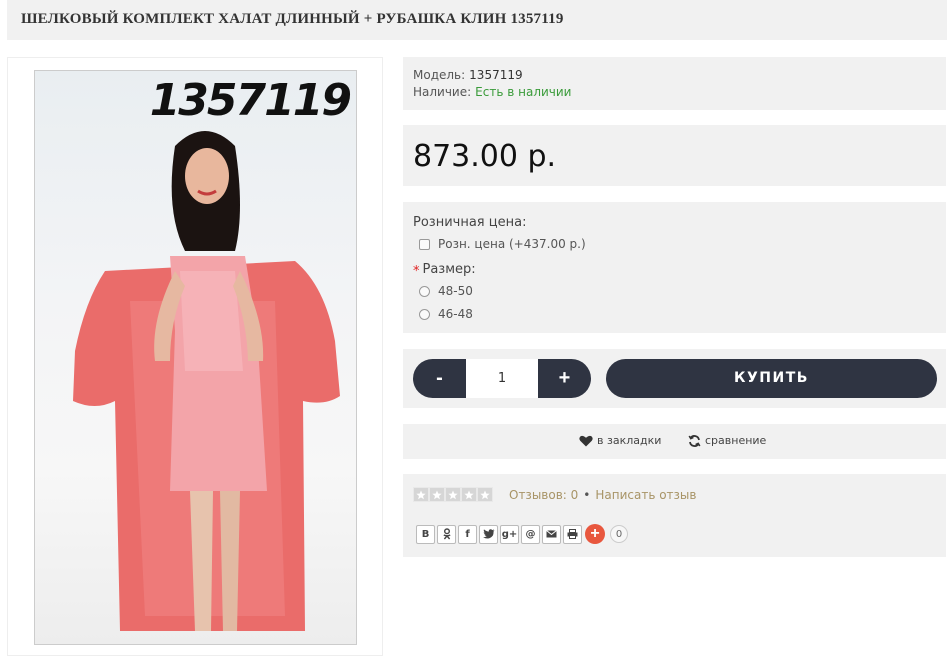 This screenshot has width=950, height=656. Describe the element at coordinates (674, 515) in the screenshot. I see `review-panel: Отзывов: 0 • Написать отзыв В f g+ @ + 0` at that location.